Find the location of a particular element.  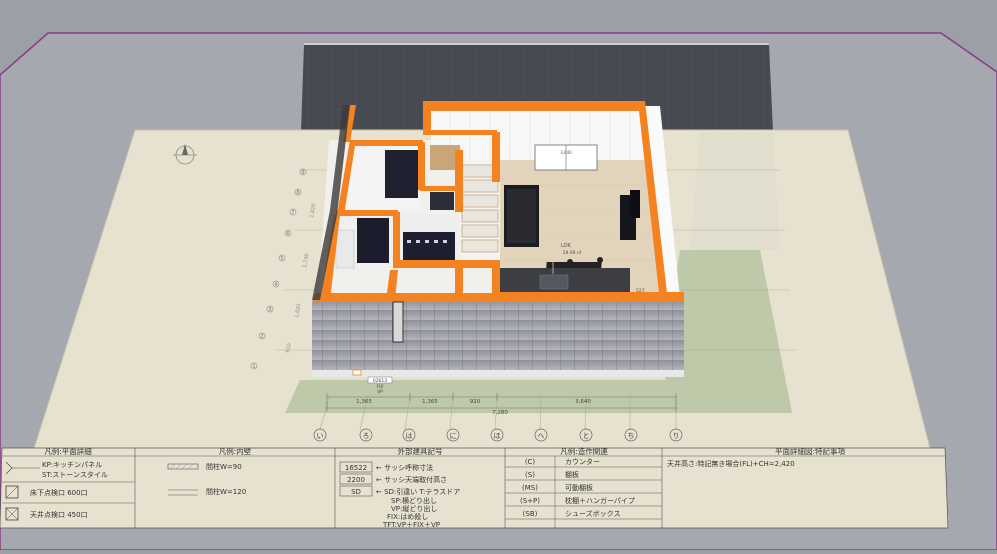

notes-text: 天井高さ:特記無き場合(FL)+CH=2,420 is located at coordinates (731, 463).